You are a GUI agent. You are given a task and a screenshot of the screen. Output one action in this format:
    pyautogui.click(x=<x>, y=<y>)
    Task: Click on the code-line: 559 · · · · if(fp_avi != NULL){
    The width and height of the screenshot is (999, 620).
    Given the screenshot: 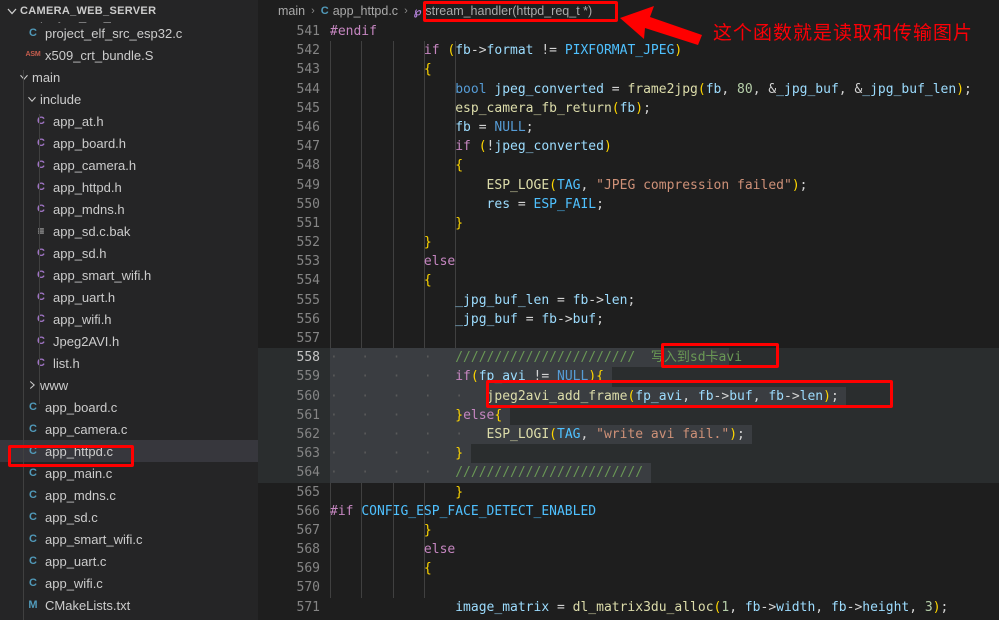 What is the action you would take?
    pyautogui.click(x=628, y=377)
    